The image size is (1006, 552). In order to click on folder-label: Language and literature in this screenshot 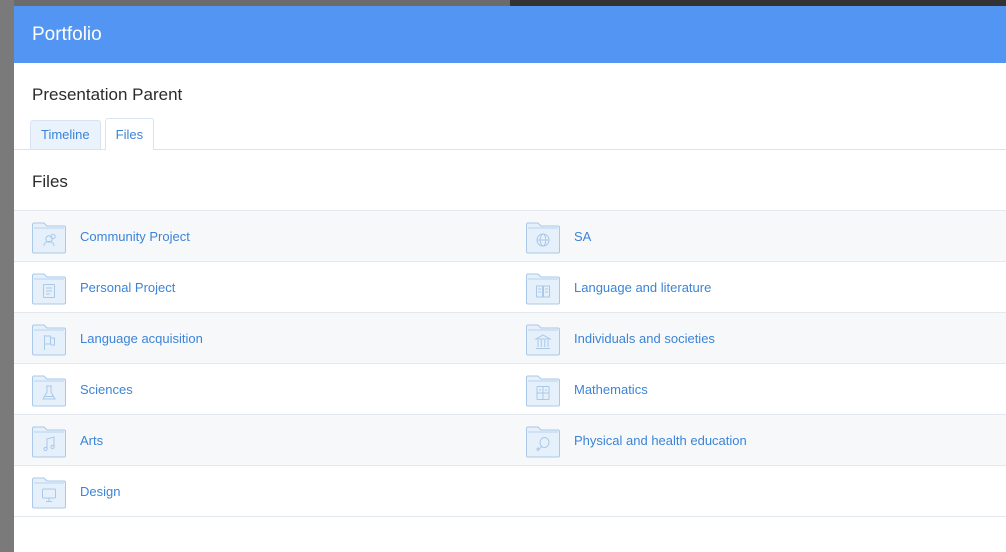, I will do `click(643, 287)`.